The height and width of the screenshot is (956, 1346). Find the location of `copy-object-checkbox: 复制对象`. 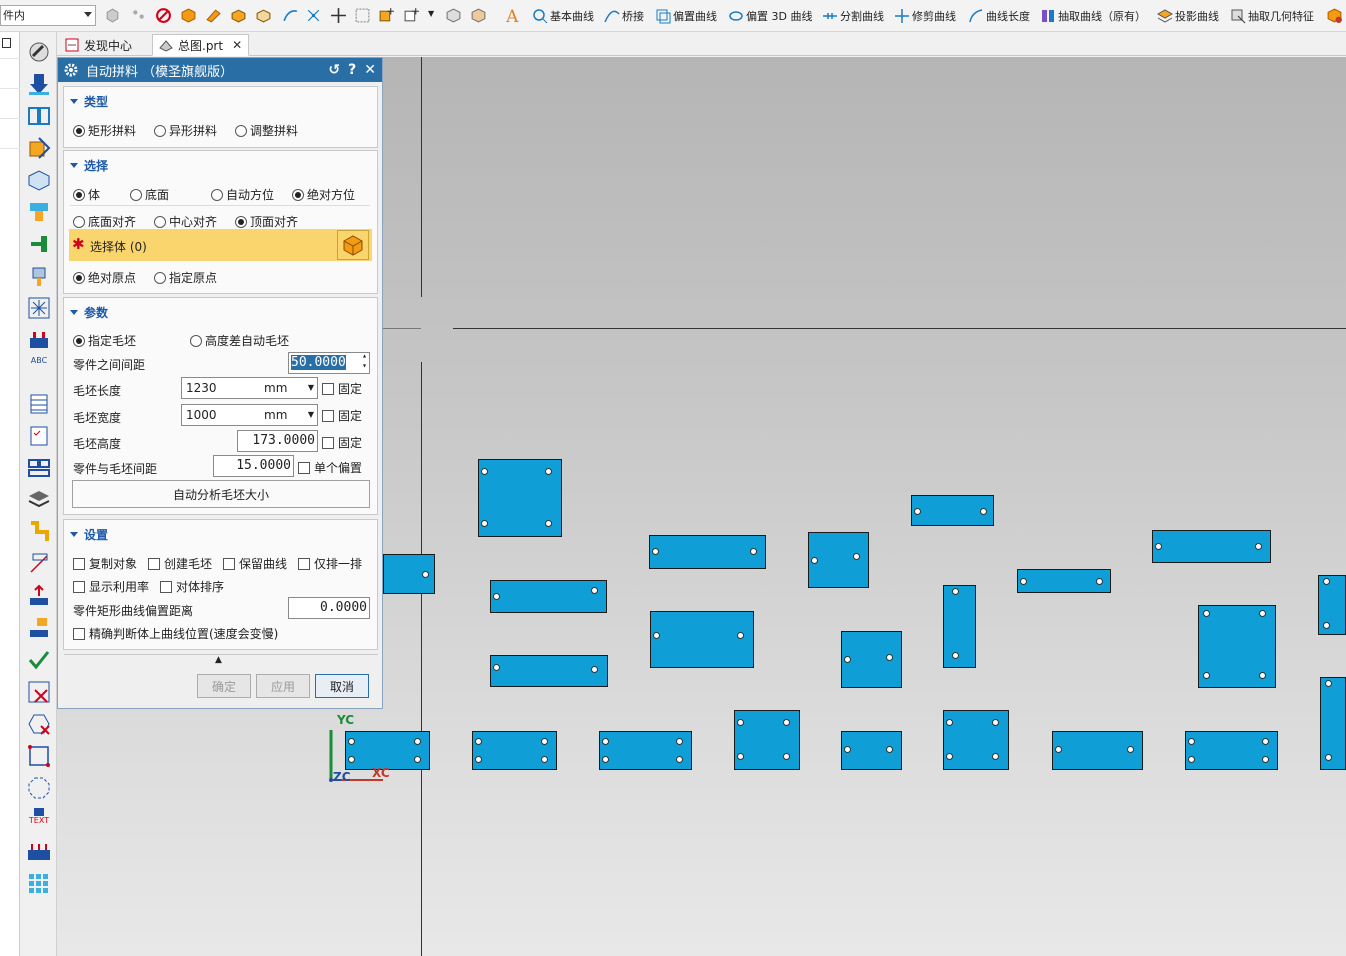

copy-object-checkbox: 复制对象 is located at coordinates (105, 563).